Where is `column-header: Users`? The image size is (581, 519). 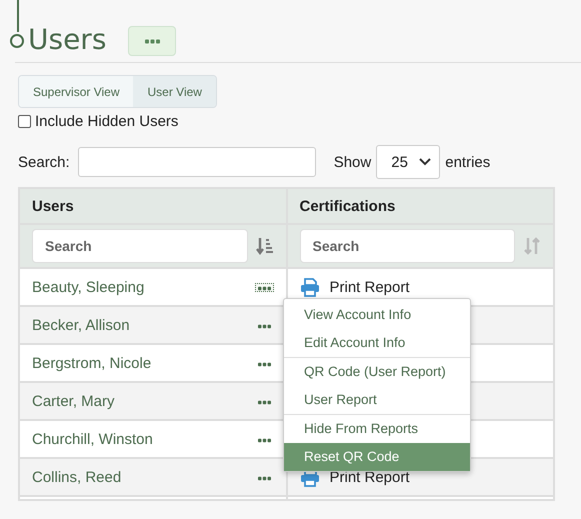
column-header: Users is located at coordinates (152, 206).